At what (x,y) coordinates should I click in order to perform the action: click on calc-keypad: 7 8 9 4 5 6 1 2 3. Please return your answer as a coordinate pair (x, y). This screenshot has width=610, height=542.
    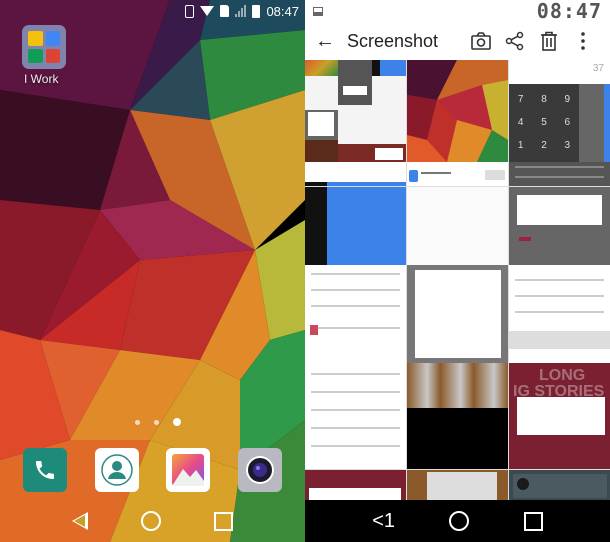
    Looking at the image, I should click on (544, 117).